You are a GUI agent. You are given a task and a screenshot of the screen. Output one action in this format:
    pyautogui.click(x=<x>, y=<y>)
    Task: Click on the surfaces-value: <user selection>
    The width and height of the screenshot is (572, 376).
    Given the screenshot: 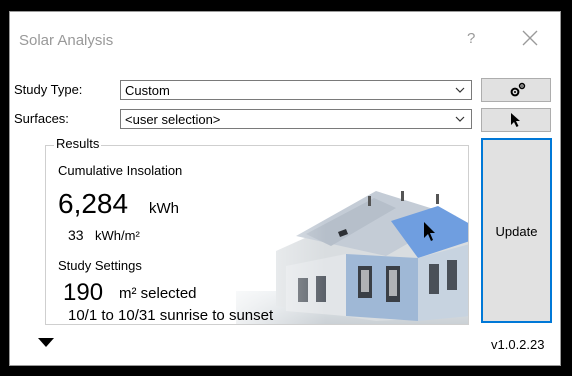 What is the action you would take?
    pyautogui.click(x=173, y=119)
    